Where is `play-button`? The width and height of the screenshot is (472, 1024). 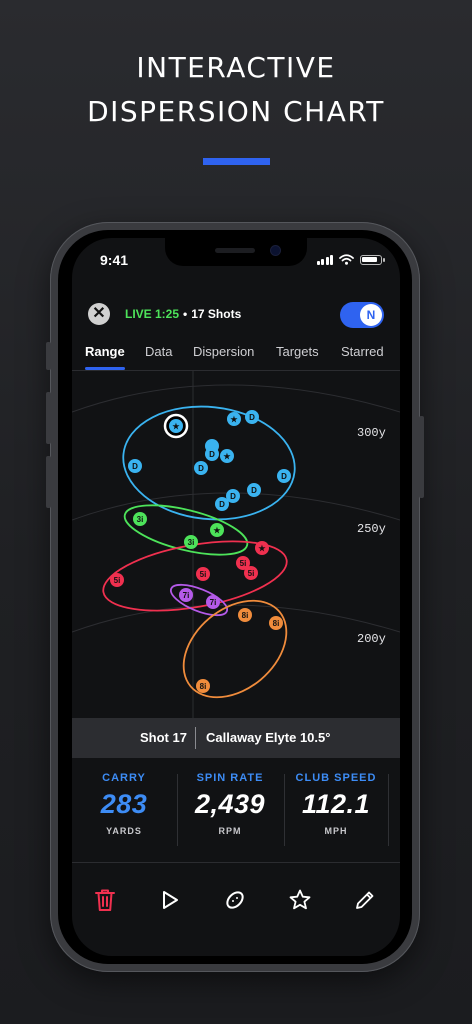 play-button is located at coordinates (170, 900).